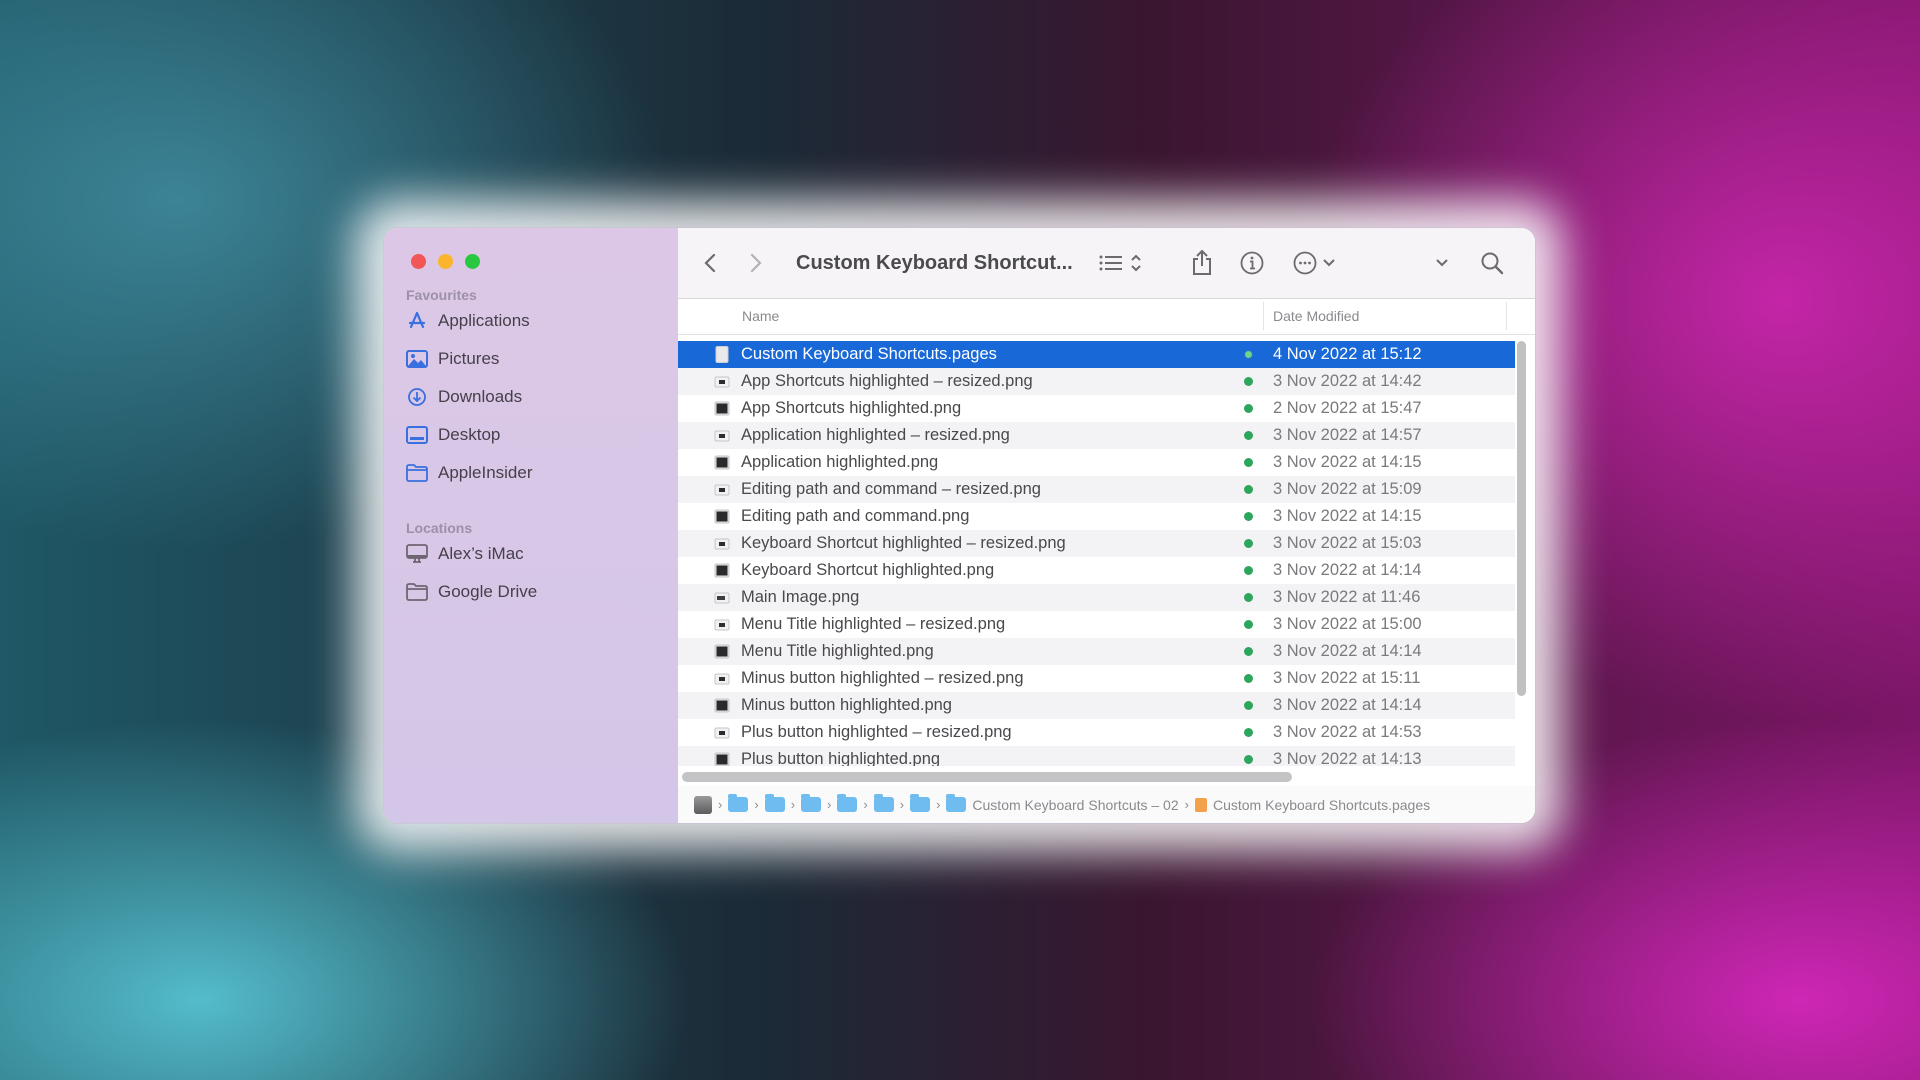  Describe the element at coordinates (876, 732) in the screenshot. I see `file-name: Plus button highlighted – resized.png` at that location.